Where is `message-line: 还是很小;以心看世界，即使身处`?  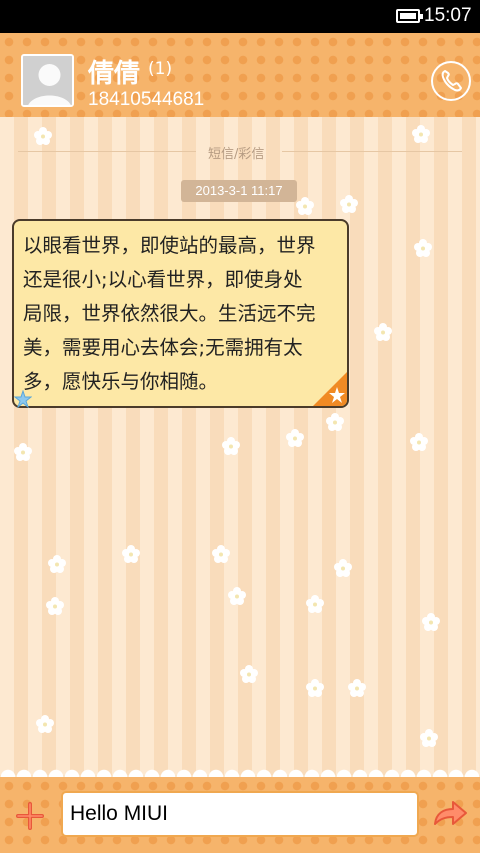 message-line: 还是很小;以心看世界，即使身处 is located at coordinates (163, 279).